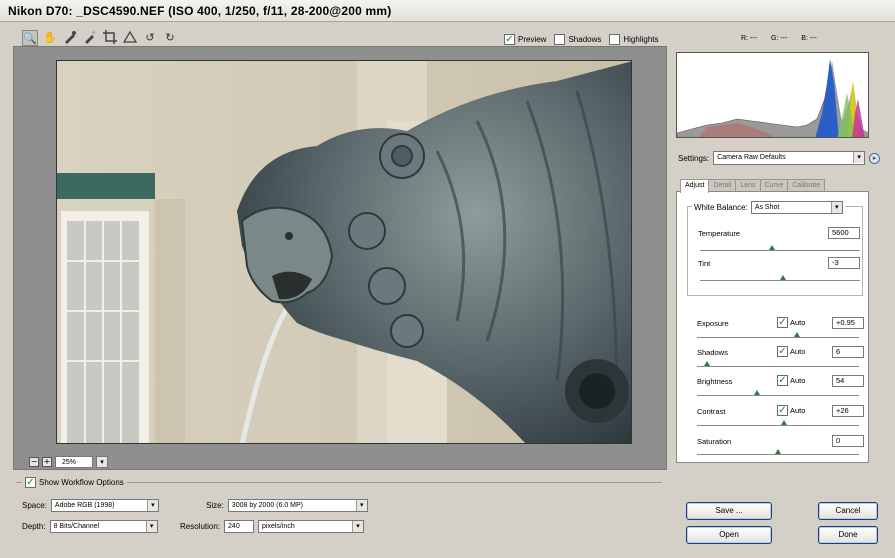 This screenshot has height=558, width=895. Describe the element at coordinates (791, 380) in the screenshot. I see `brightness-auto: ✓ Auto` at that location.